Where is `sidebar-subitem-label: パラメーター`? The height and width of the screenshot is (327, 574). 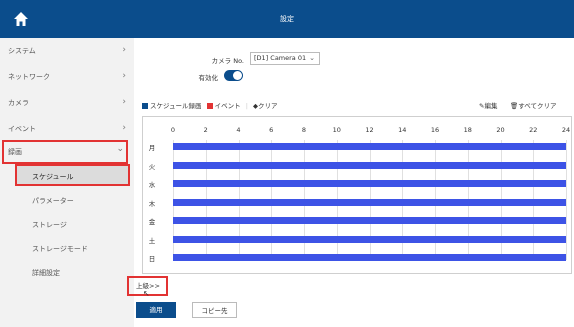 sidebar-subitem-label: パラメーター is located at coordinates (53, 201).